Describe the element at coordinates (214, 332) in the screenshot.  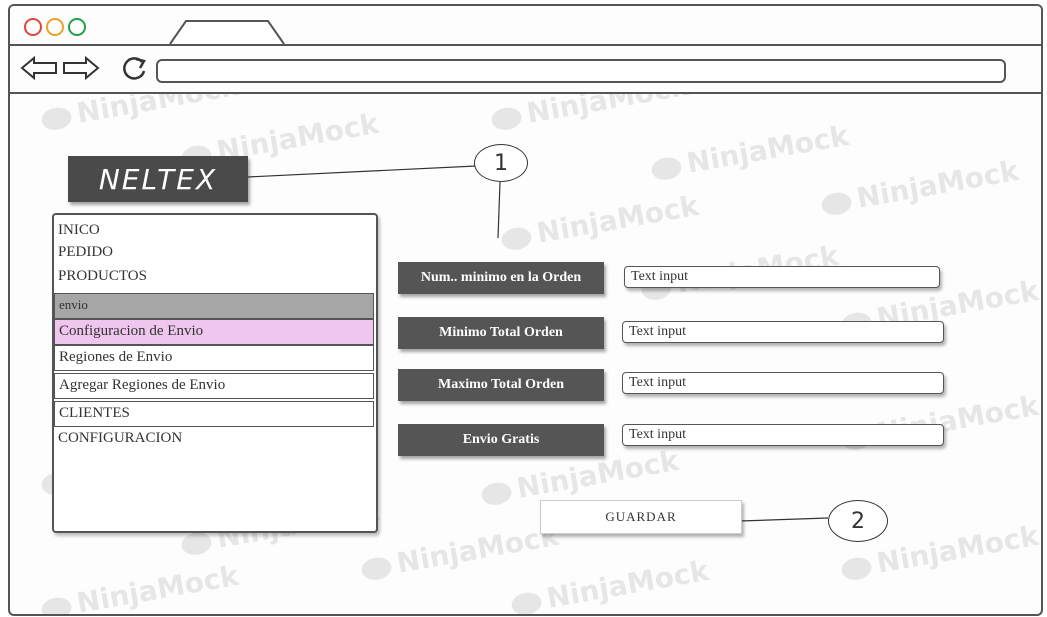
I see `menu-item-configuracion-de-envio: Configuracion de Envio` at that location.